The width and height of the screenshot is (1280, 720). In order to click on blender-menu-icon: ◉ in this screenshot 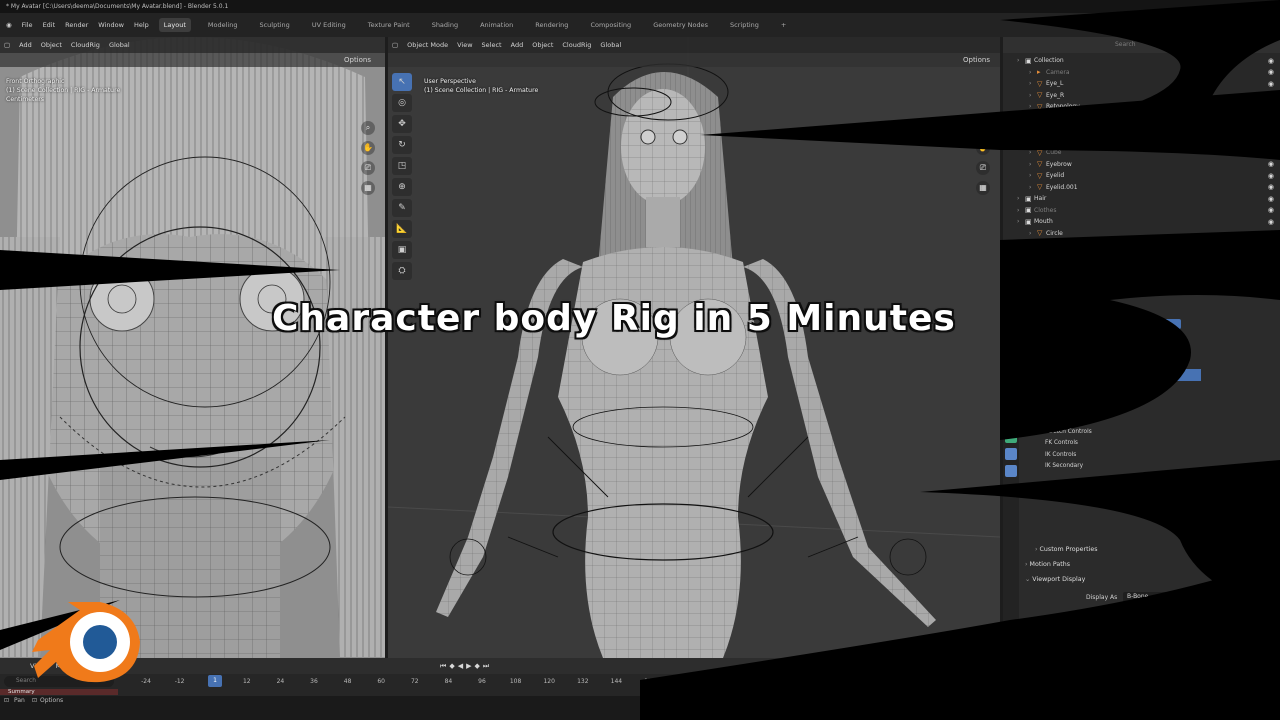, I will do `click(9, 25)`.